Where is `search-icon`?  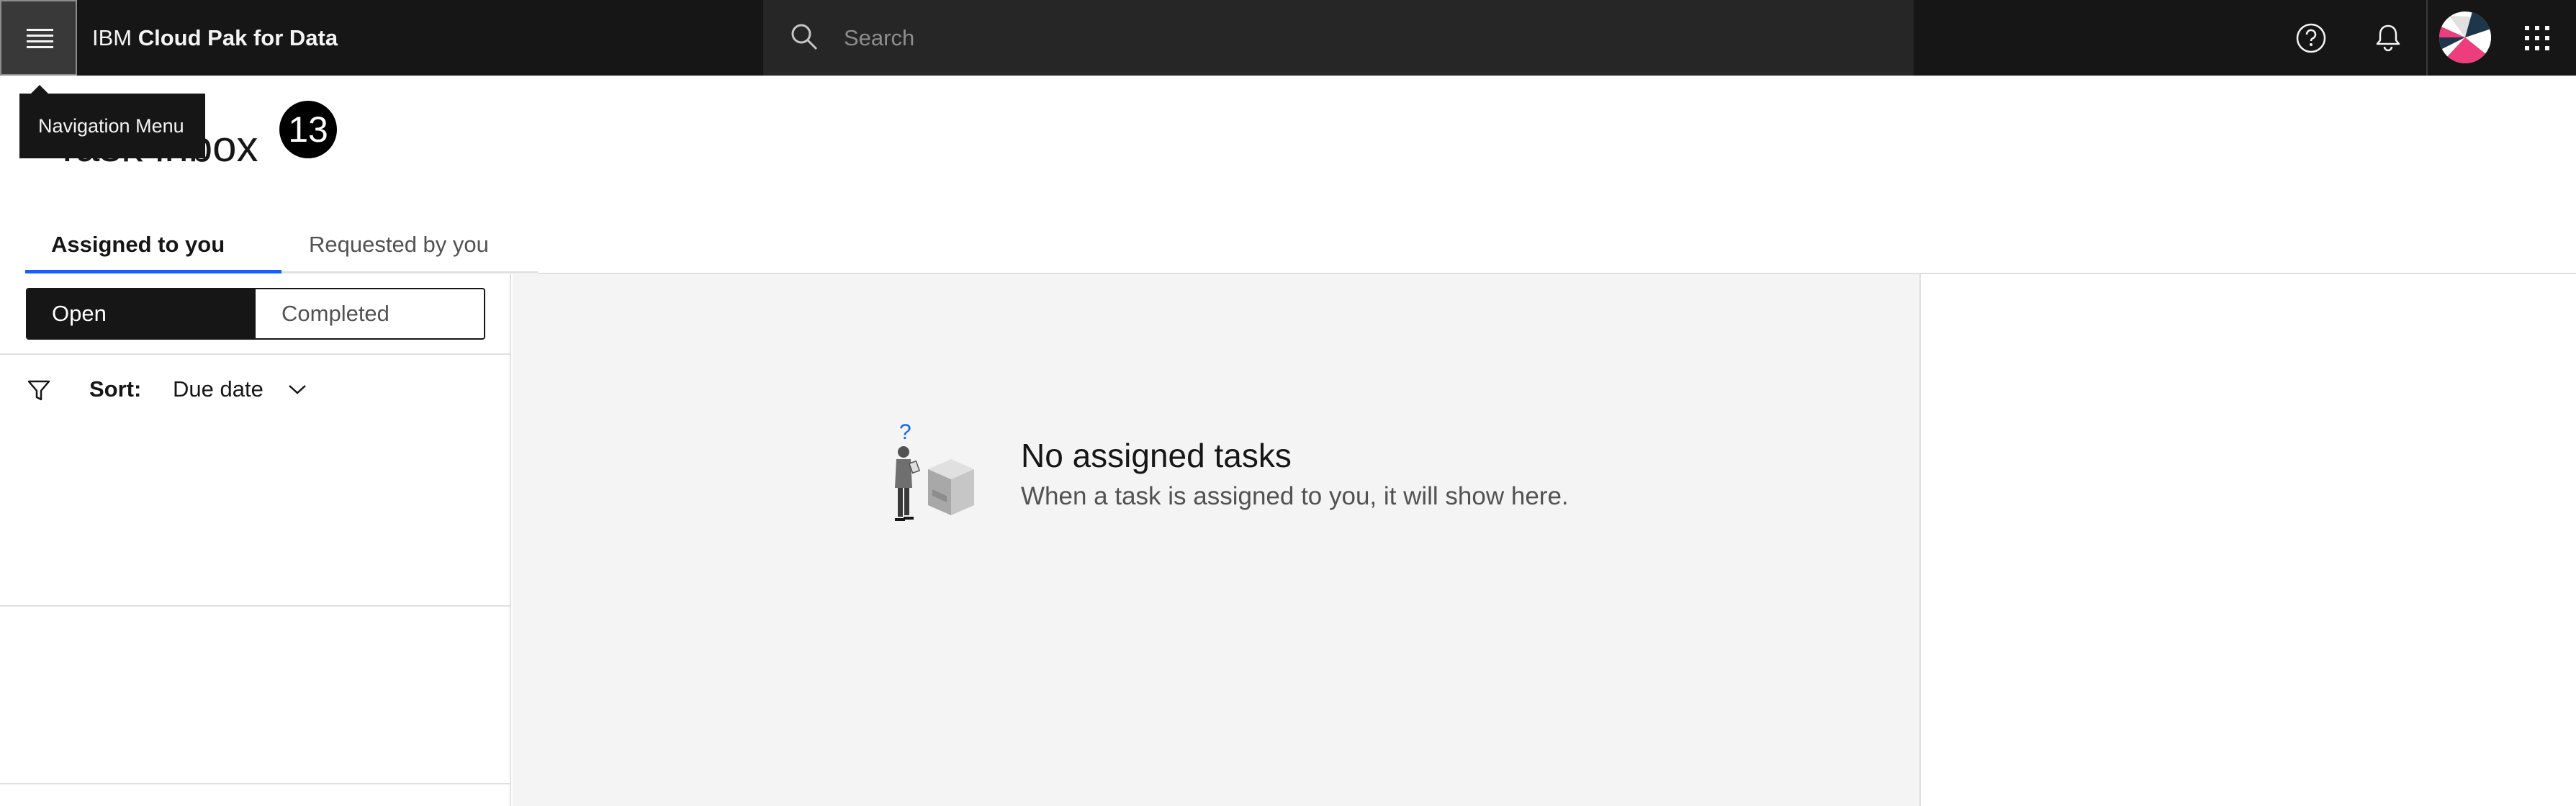 search-icon is located at coordinates (804, 37).